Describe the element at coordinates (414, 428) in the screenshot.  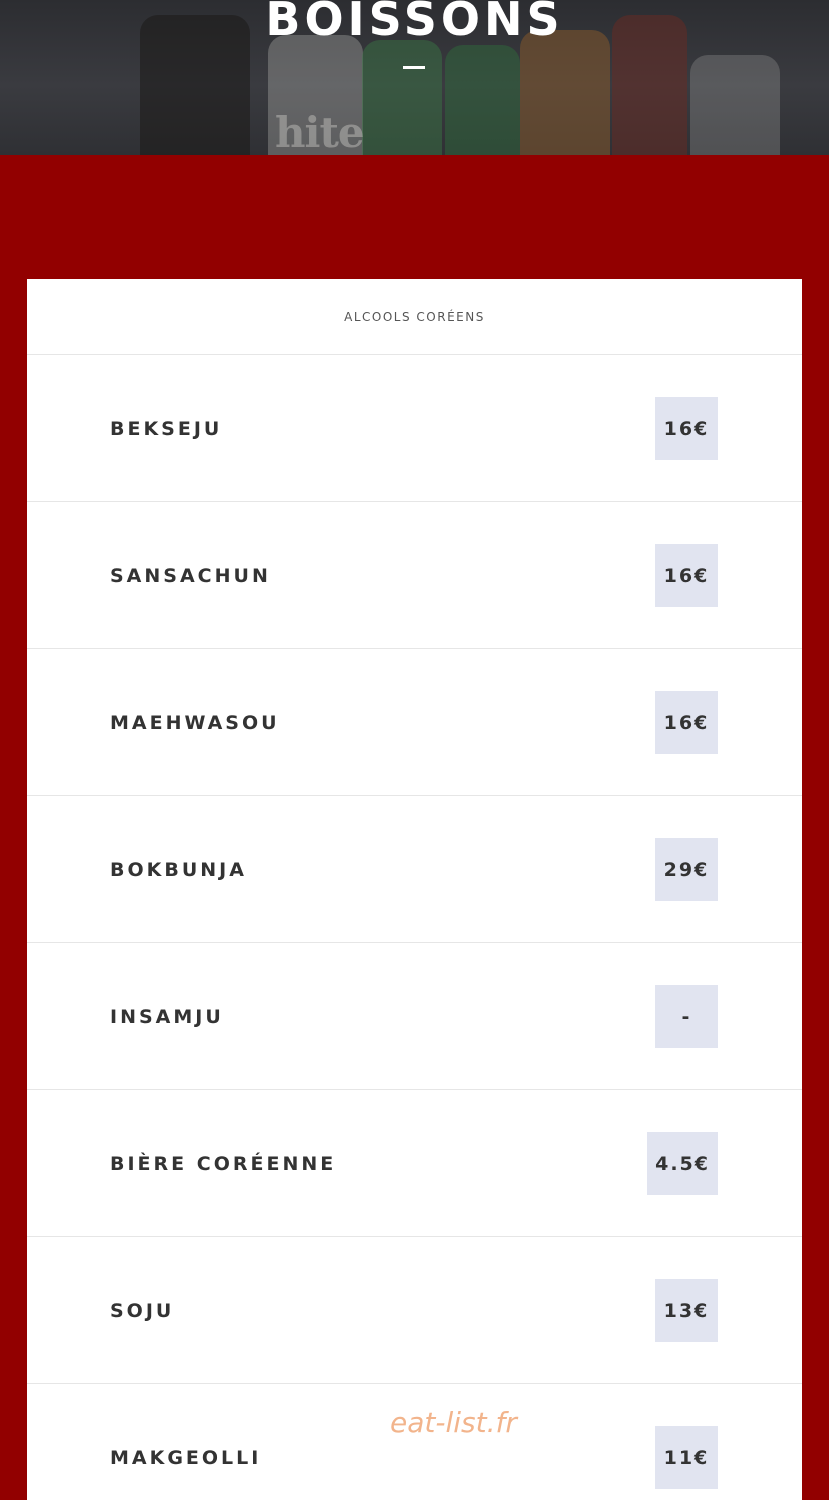
I see `menu-item: BEKSEJU 16€` at that location.